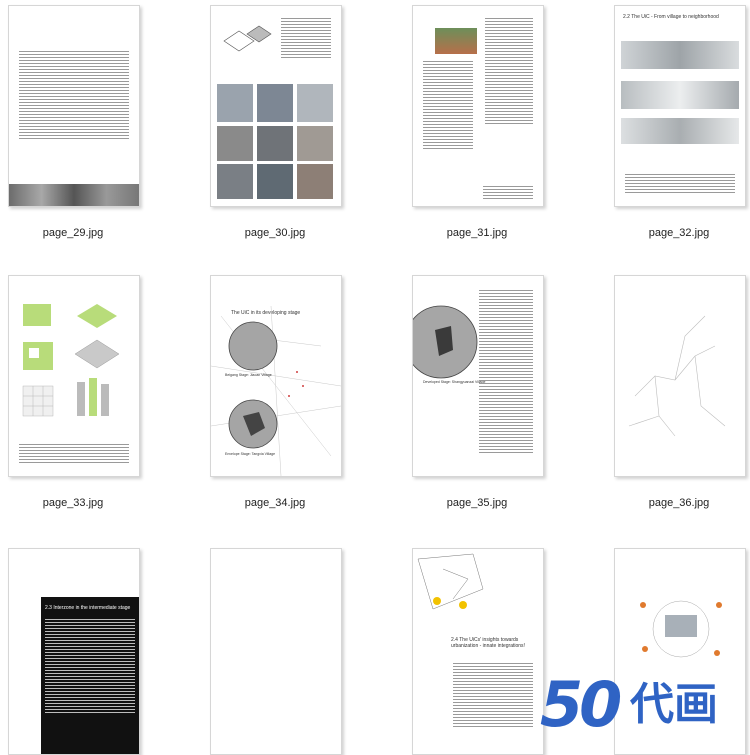 The height and width of the screenshot is (755, 750). What do you see at coordinates (478, 376) in the screenshot?
I see `page-preview: Developed Stage: Shangyuanzai Village` at bounding box center [478, 376].